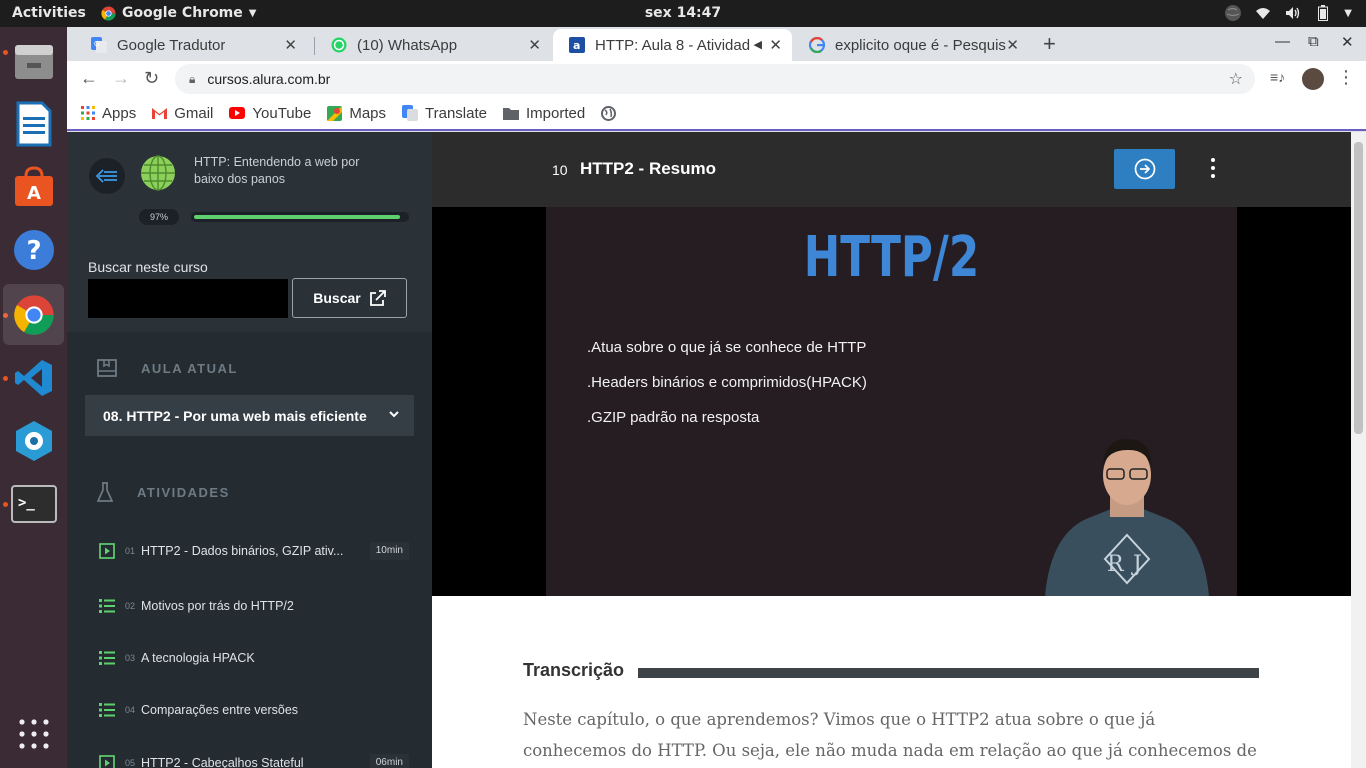  Describe the element at coordinates (130, 710) in the screenshot. I see `activity-number: 04` at that location.